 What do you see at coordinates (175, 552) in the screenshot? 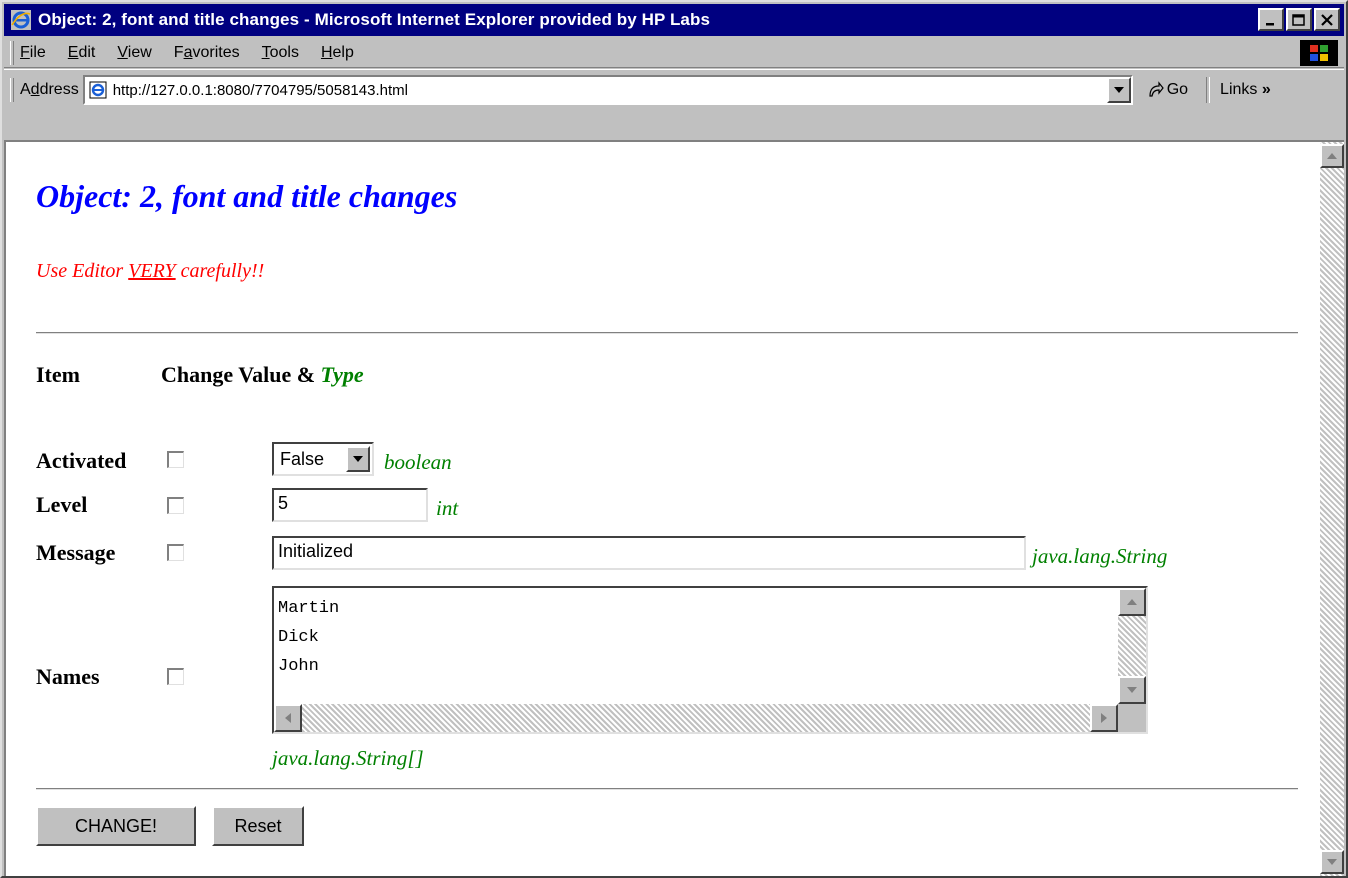
I see `message-change-checkbox` at bounding box center [175, 552].